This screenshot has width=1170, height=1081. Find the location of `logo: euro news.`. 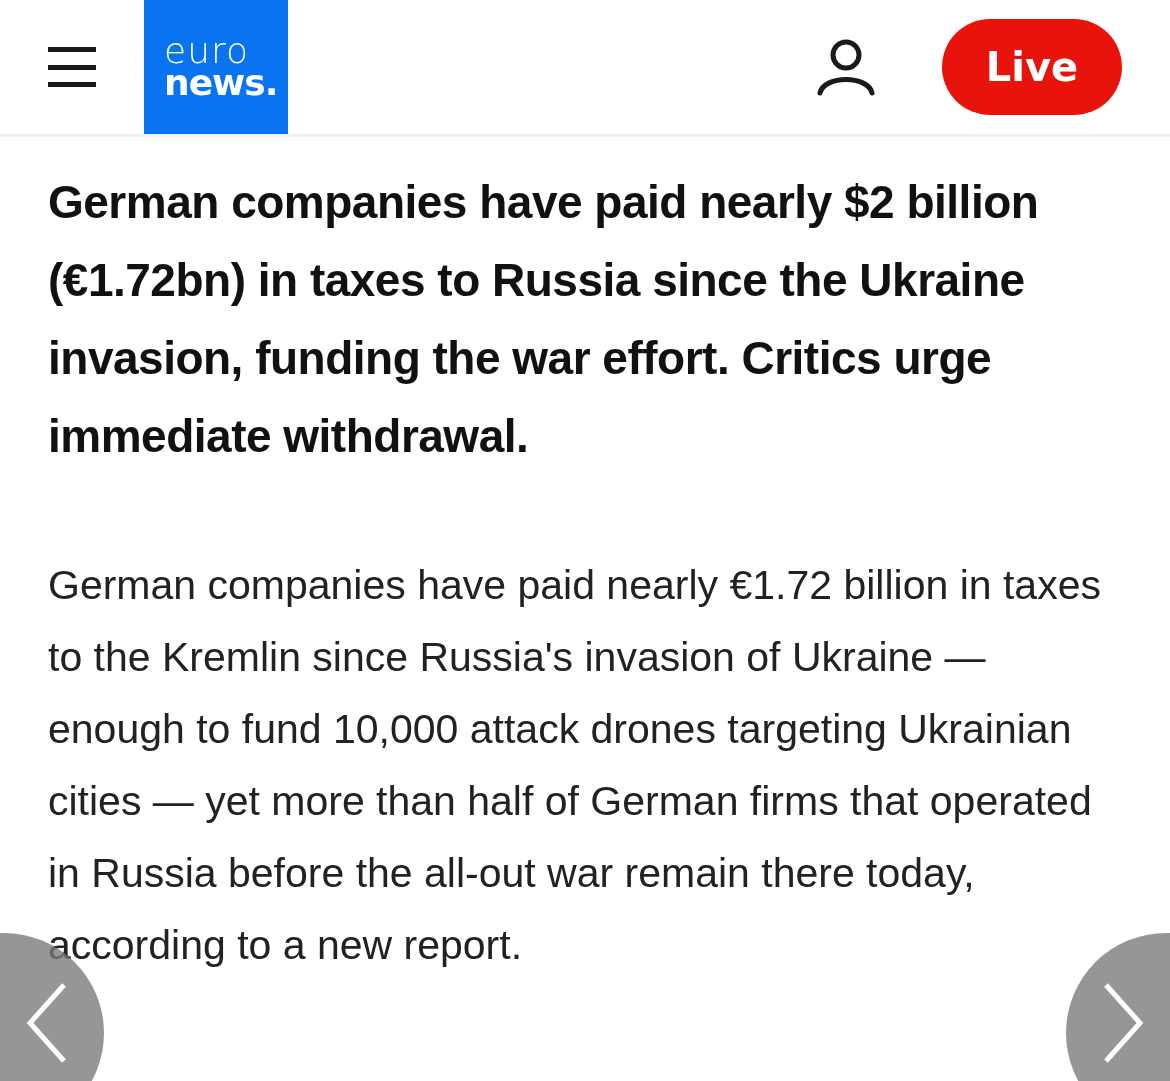

logo: euro news. is located at coordinates (216, 67).